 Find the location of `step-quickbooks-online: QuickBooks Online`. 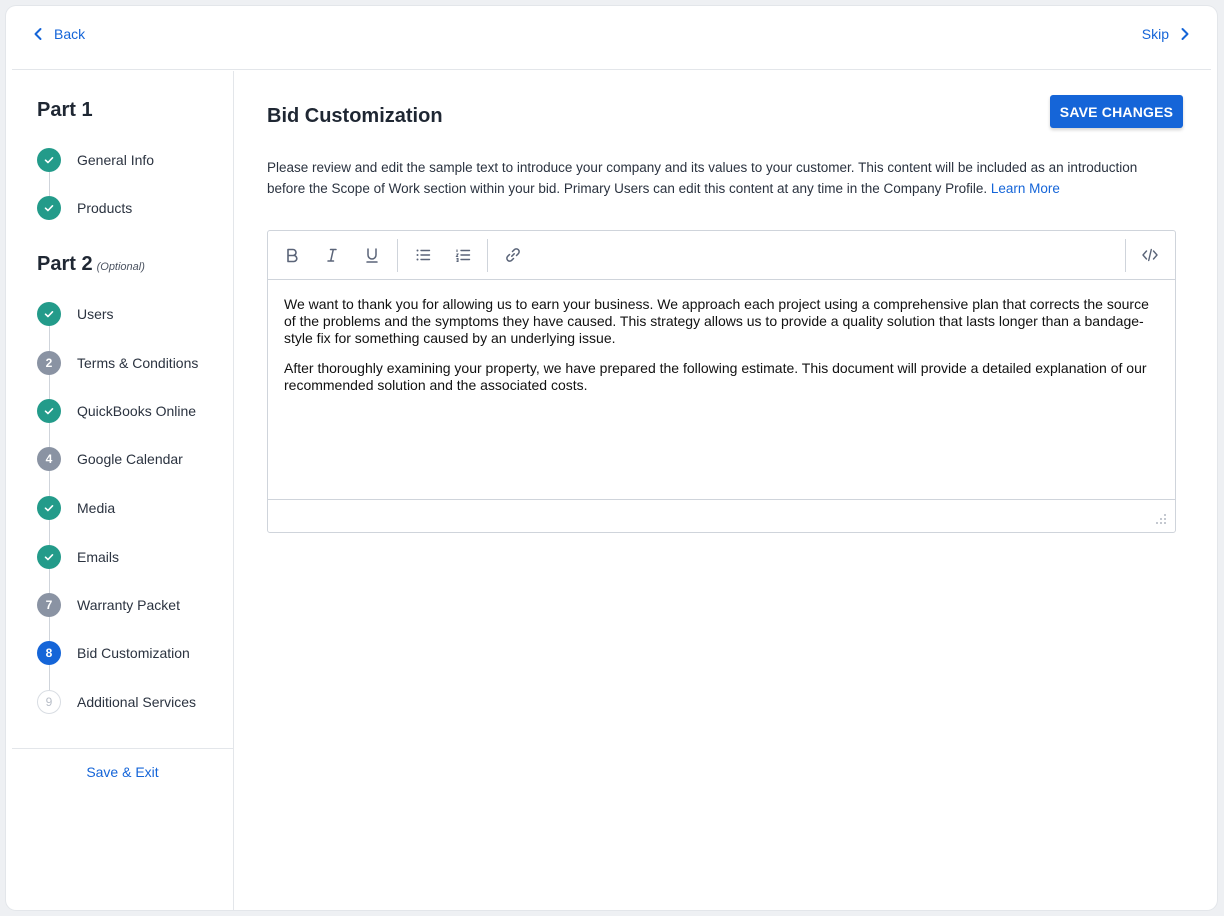

step-quickbooks-online: QuickBooks Online is located at coordinates (132, 411).